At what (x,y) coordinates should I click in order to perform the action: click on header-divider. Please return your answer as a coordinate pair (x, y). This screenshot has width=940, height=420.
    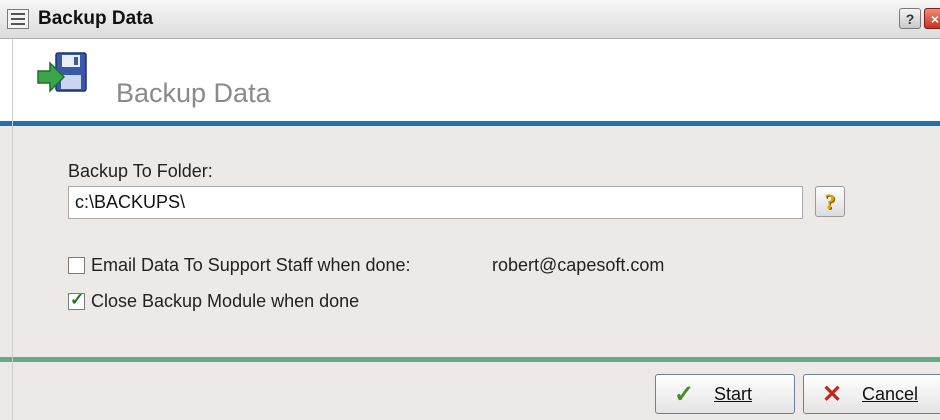
    Looking at the image, I should click on (470, 123).